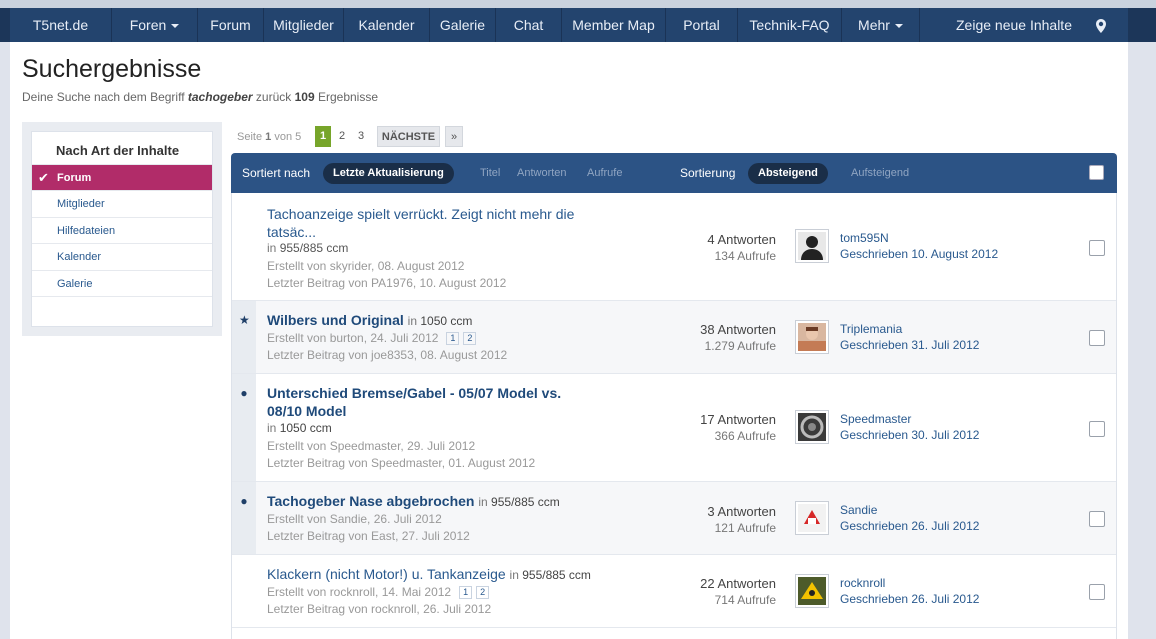 This screenshot has height=639, width=1156. I want to click on page-button-1: 1, so click(323, 136).